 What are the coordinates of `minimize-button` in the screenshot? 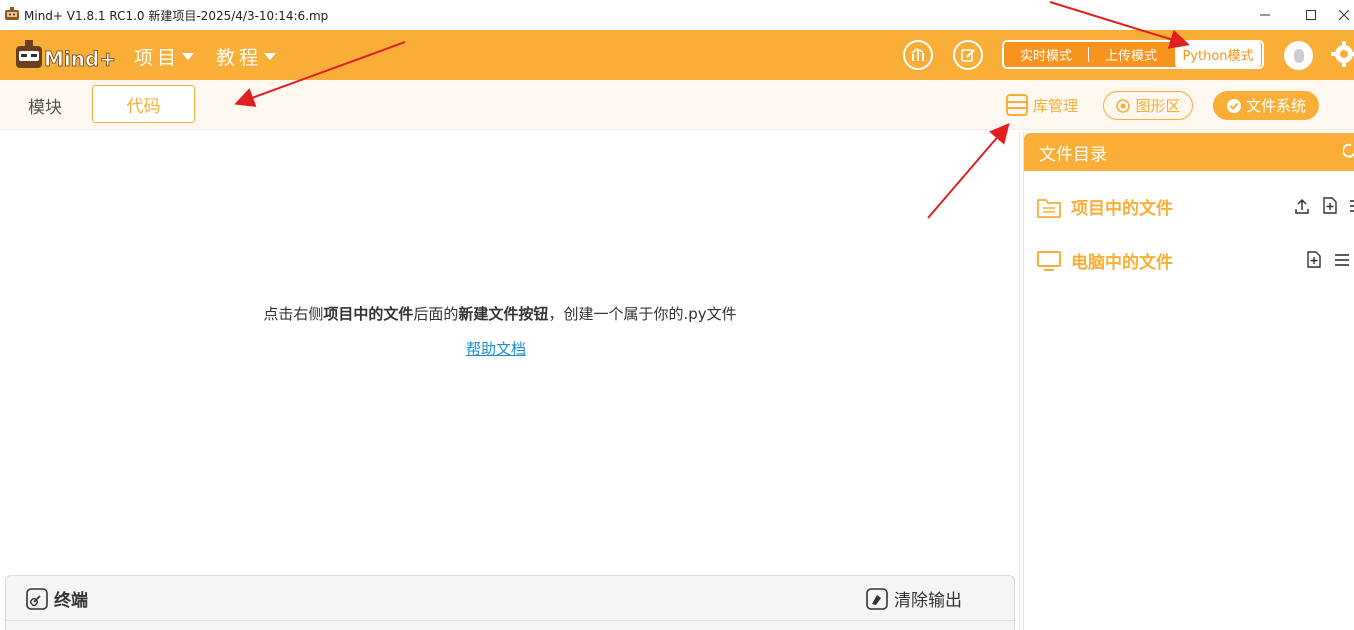 It's located at (1265, 15).